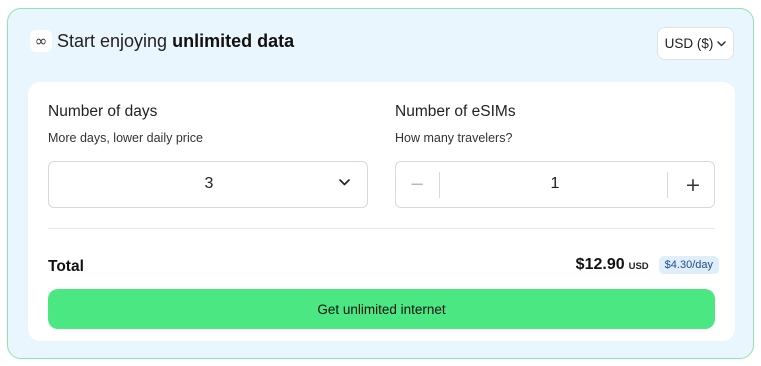 This screenshot has width=761, height=366. I want to click on get-unlimited-internet-button: Get unlimited internet, so click(381, 309).